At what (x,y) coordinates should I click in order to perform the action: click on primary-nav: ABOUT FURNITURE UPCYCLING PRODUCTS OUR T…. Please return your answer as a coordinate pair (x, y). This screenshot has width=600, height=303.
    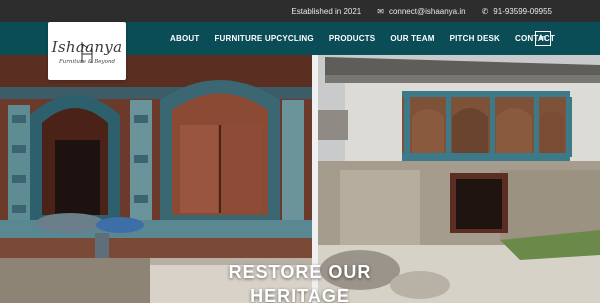
    Looking at the image, I should click on (370, 38).